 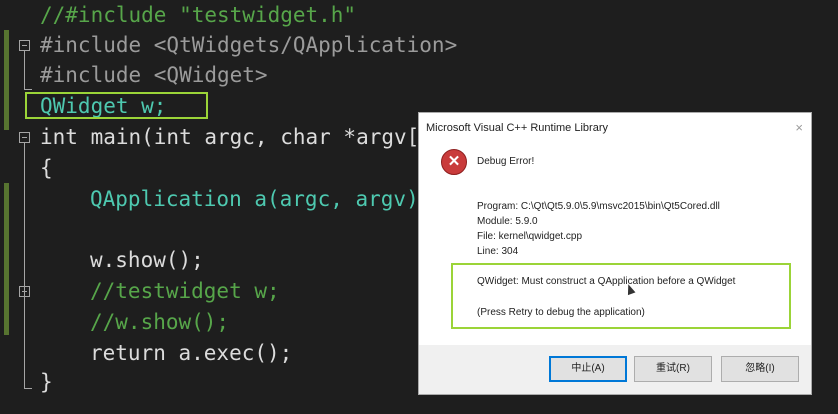 I want to click on ignore-button: 忽略(I), so click(x=760, y=369).